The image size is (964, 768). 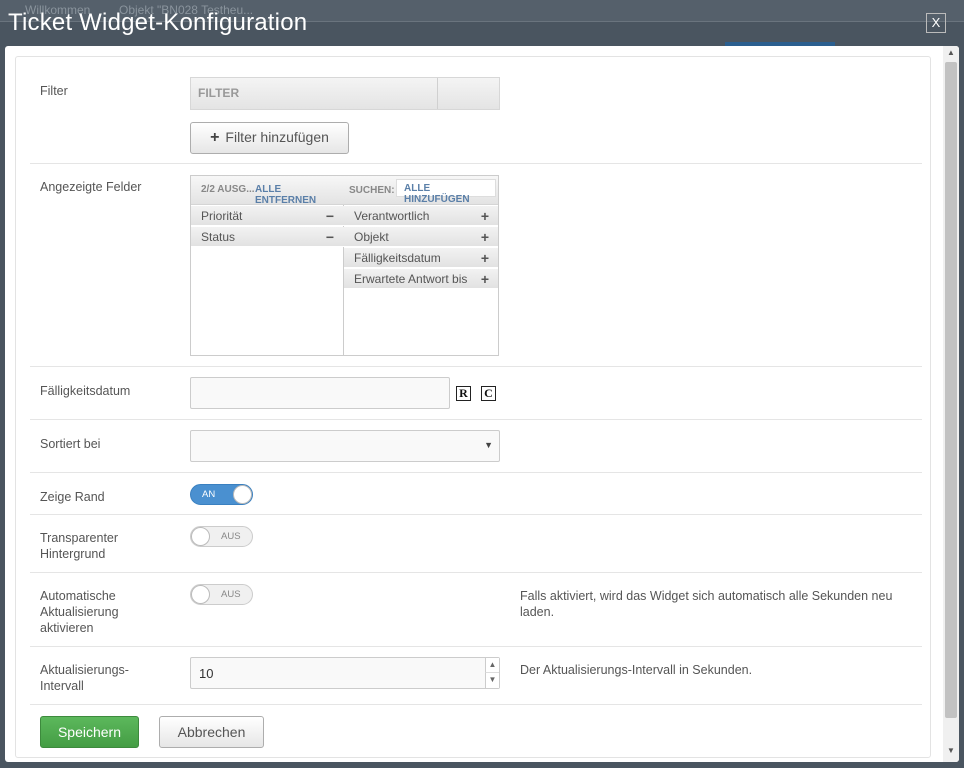 What do you see at coordinates (79, 546) in the screenshot?
I see `transparent-bg-label: Transparenter Hintergrund` at bounding box center [79, 546].